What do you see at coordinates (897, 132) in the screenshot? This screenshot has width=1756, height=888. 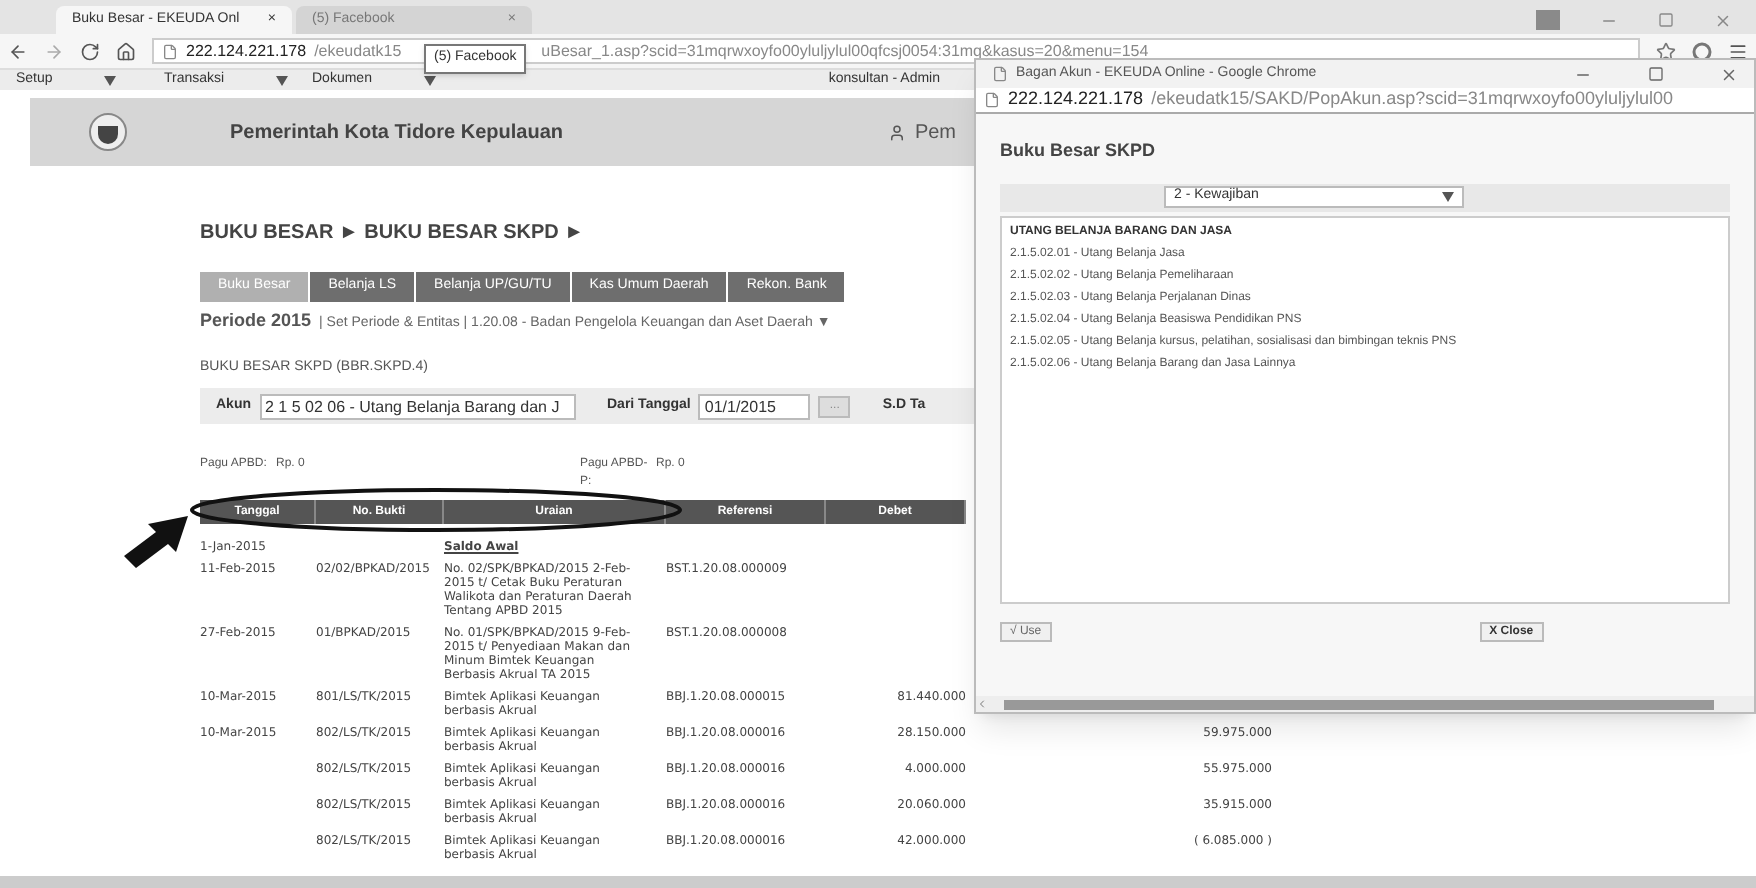 I see `user-icon` at bounding box center [897, 132].